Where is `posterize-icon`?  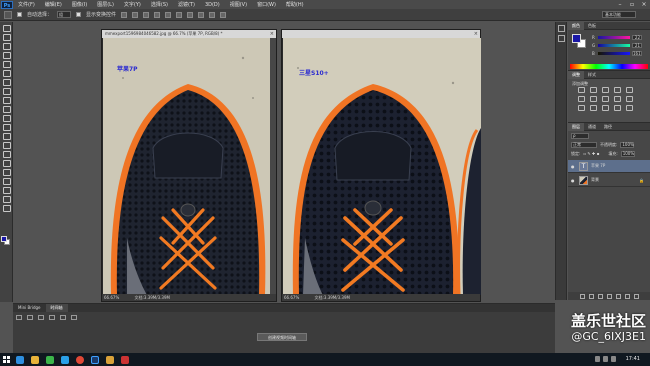
posterize-icon is located at coordinates (593, 108).